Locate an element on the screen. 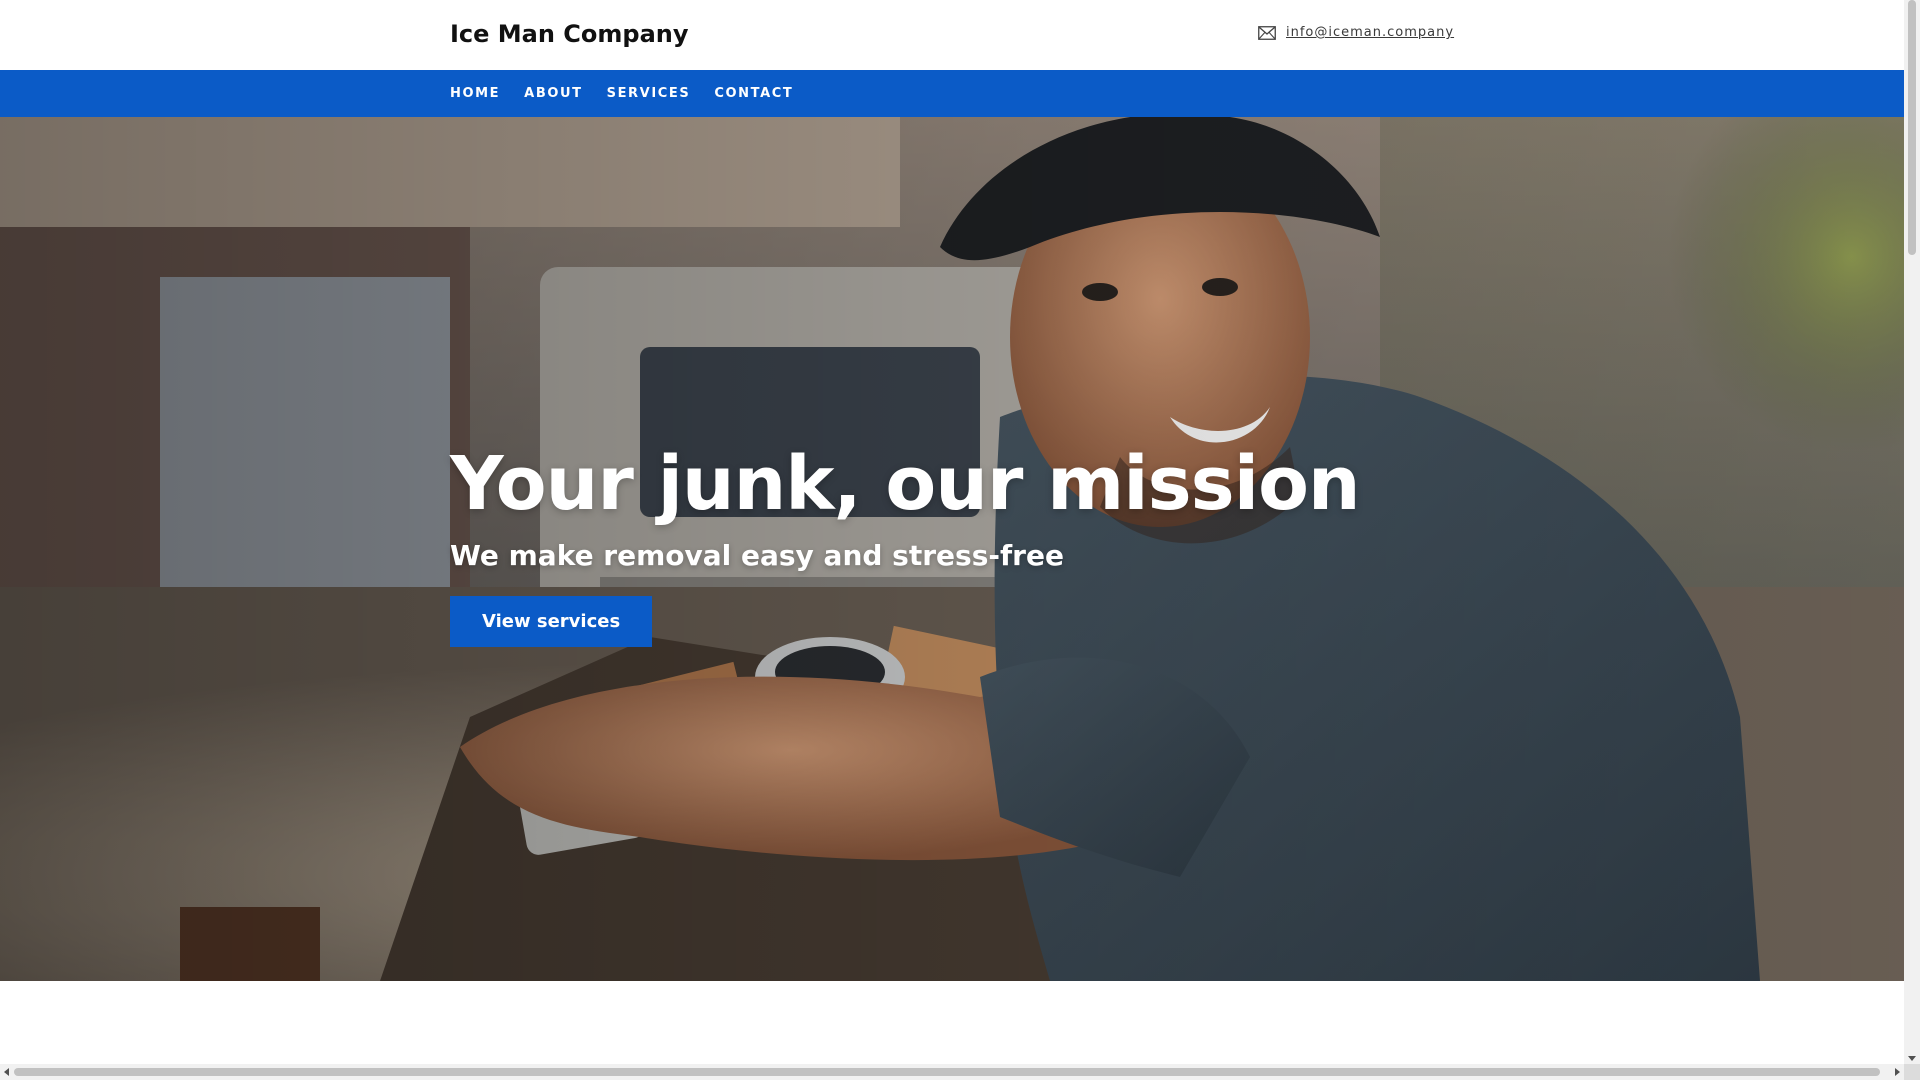 The height and width of the screenshot is (1080, 1920). nav-item-about: ABOUT is located at coordinates (553, 93).